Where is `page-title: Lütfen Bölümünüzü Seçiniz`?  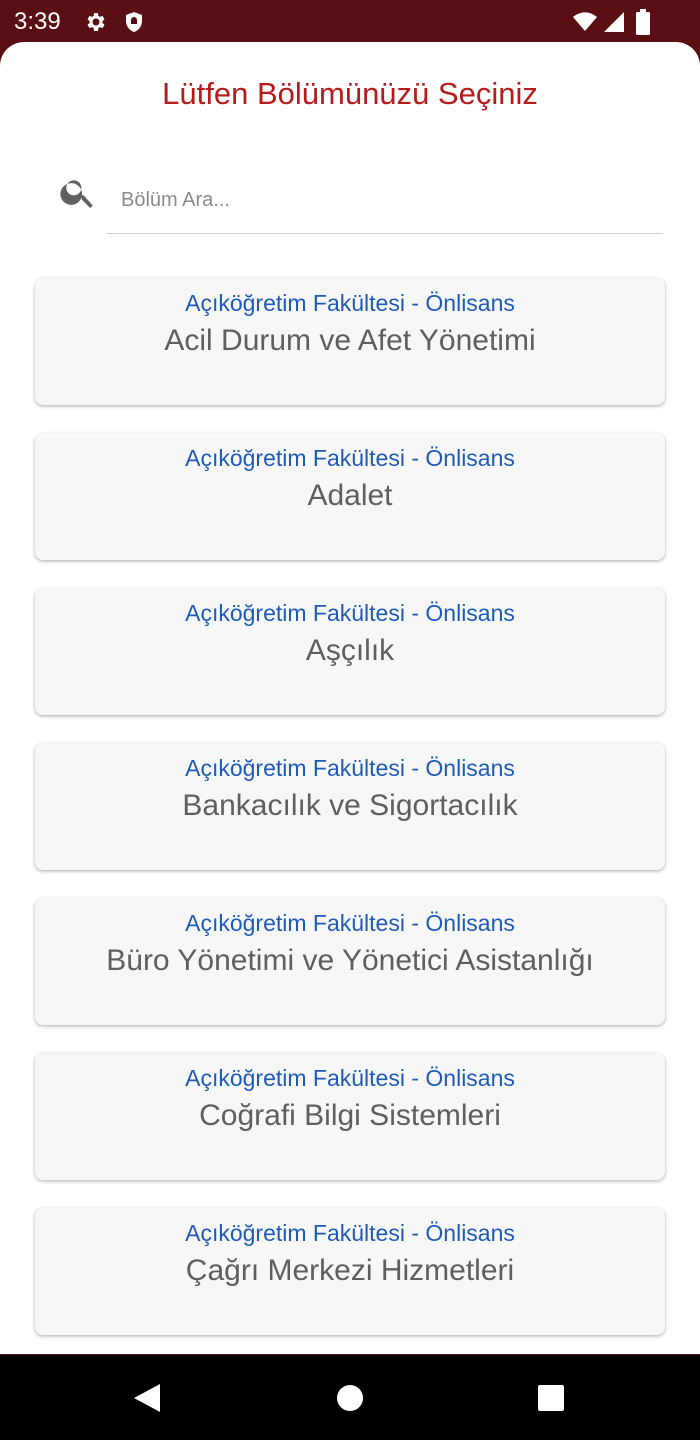 page-title: Lütfen Bölümünüzü Seçiniz is located at coordinates (350, 93).